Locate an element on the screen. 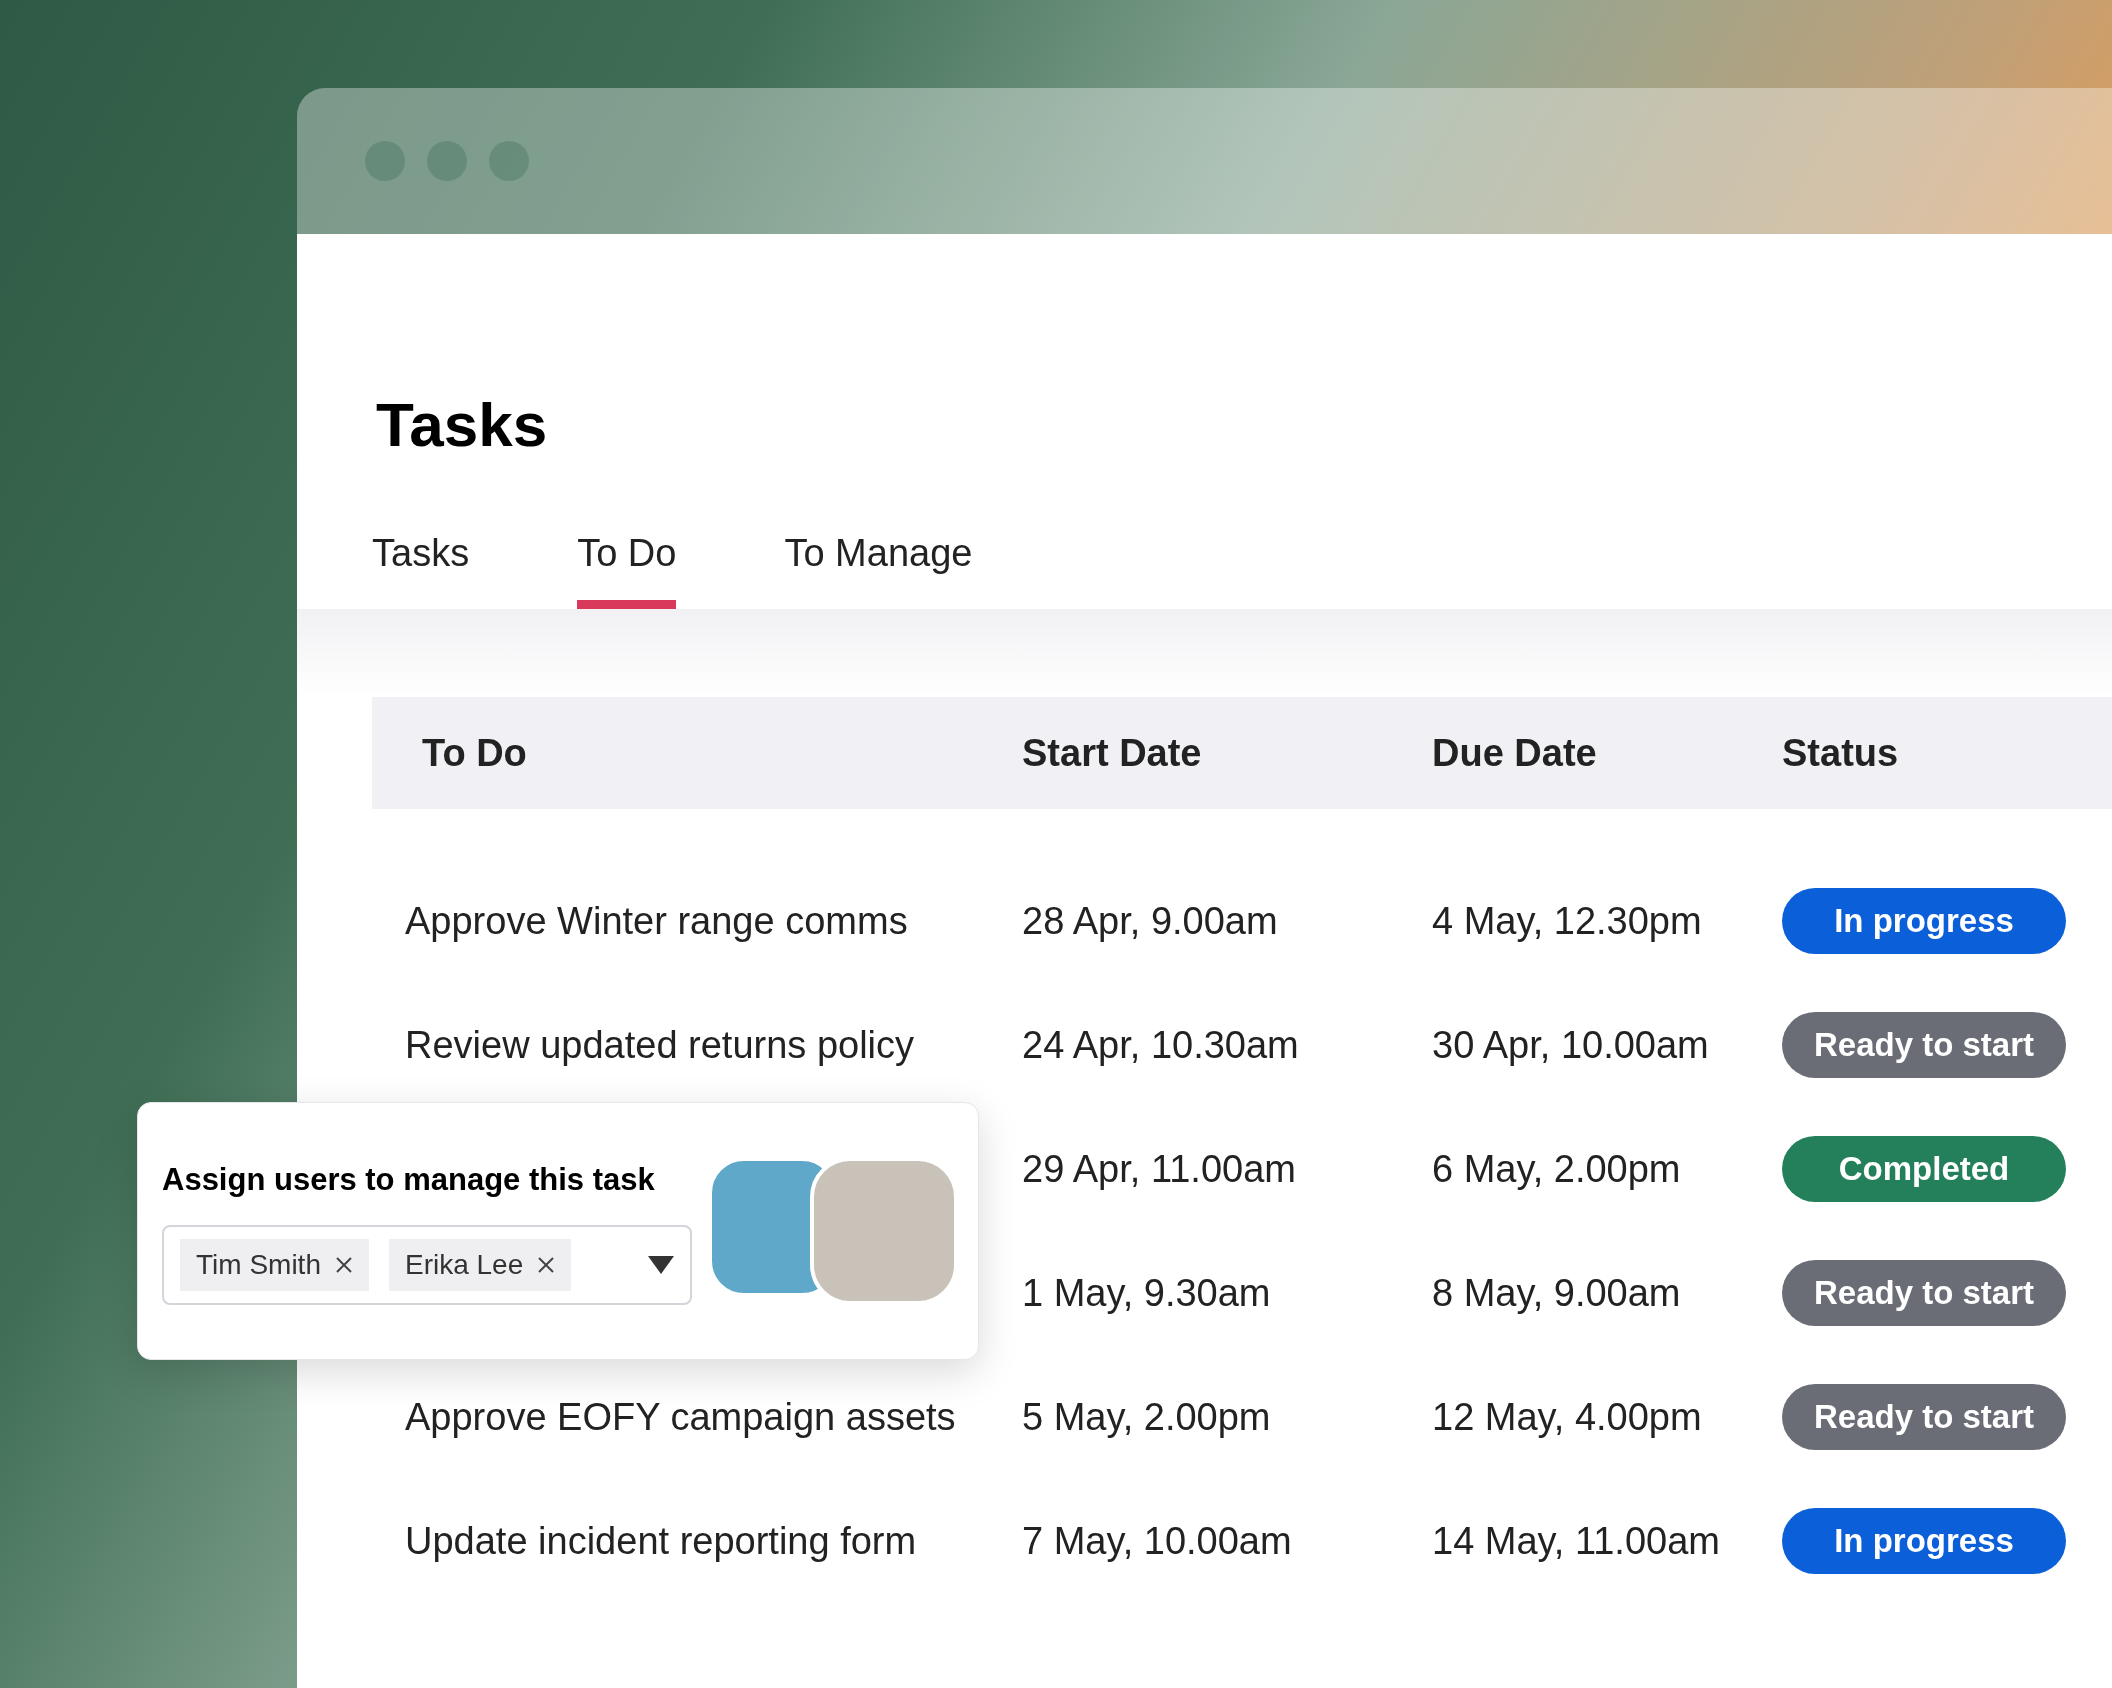  user-tag: Tim Smith is located at coordinates (274, 1265).